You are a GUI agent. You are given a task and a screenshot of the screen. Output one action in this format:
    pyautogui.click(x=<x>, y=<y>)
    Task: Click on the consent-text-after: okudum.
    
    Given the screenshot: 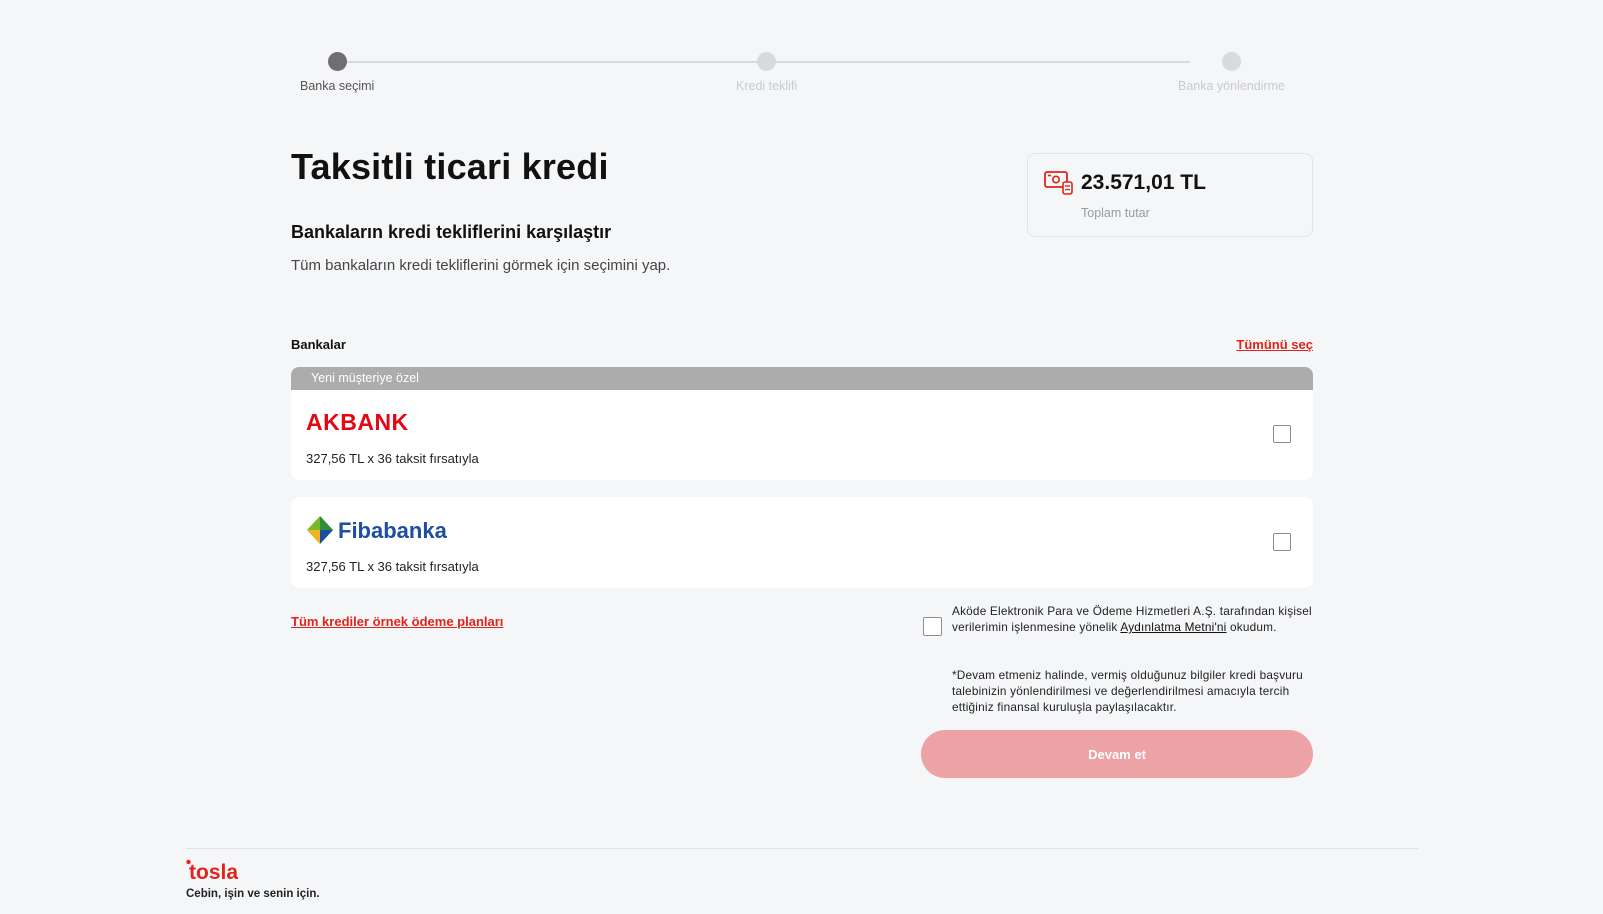 What is the action you would take?
    pyautogui.click(x=1251, y=627)
    